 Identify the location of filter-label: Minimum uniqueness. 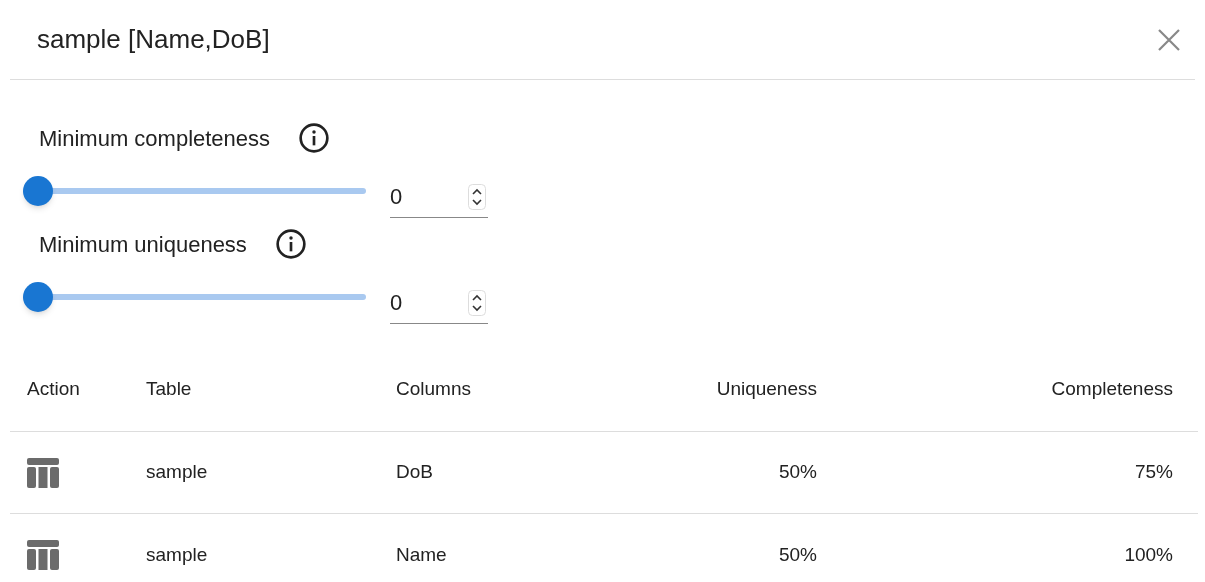
(143, 244).